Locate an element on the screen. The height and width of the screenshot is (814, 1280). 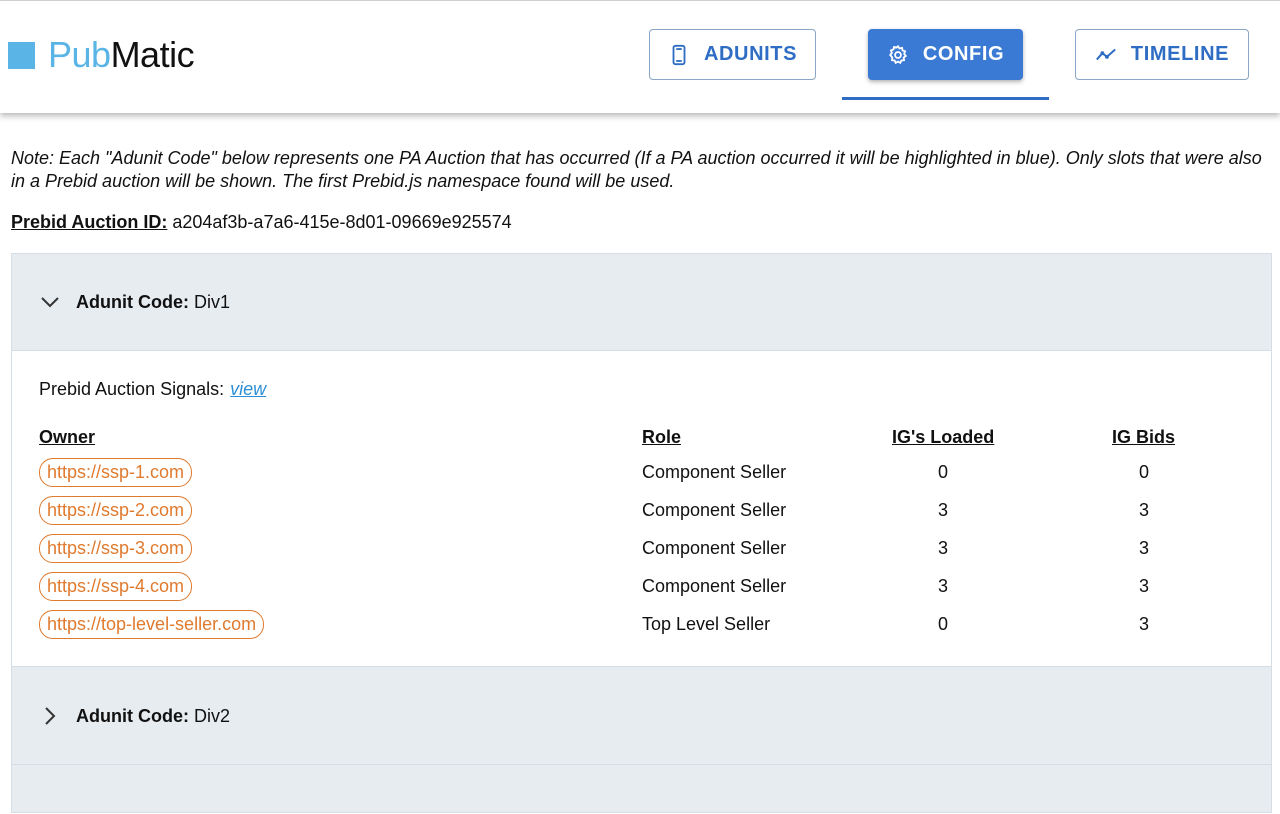
timeline-label: TIMELINE is located at coordinates (1180, 54).